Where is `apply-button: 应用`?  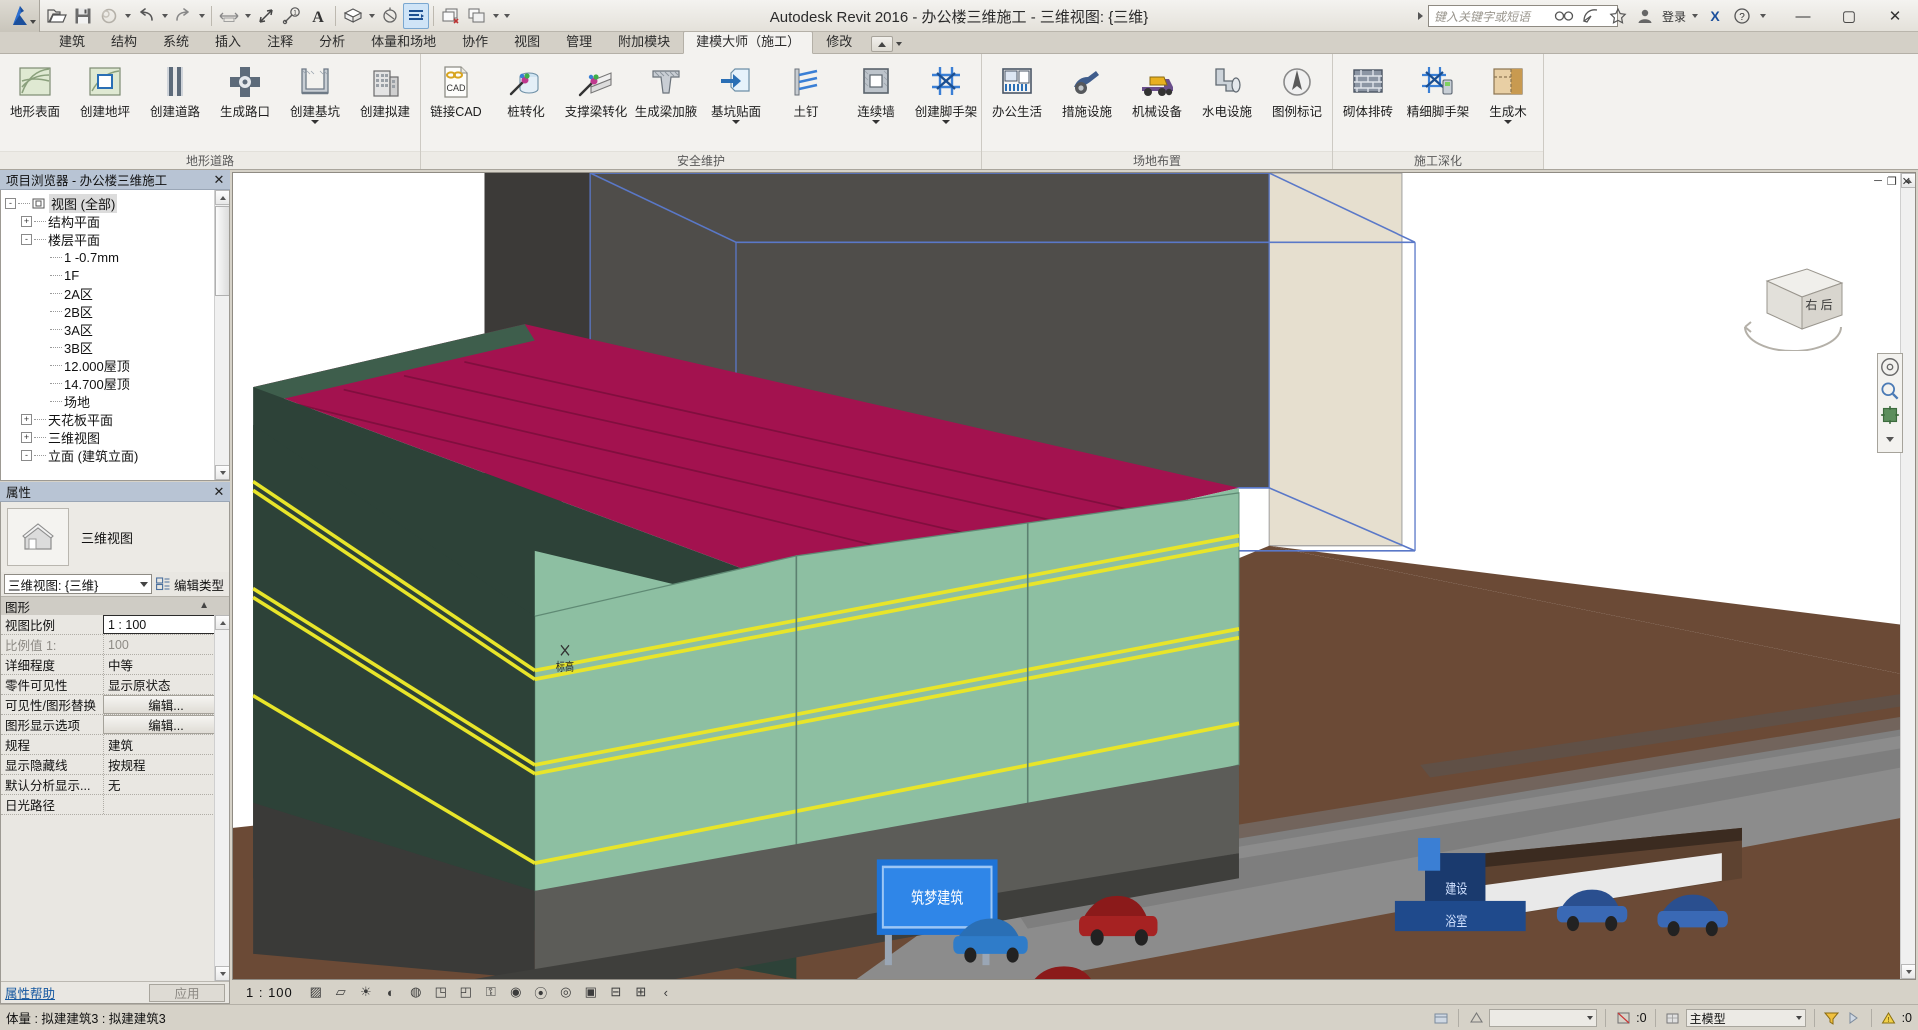
apply-button: 应用 is located at coordinates (187, 992).